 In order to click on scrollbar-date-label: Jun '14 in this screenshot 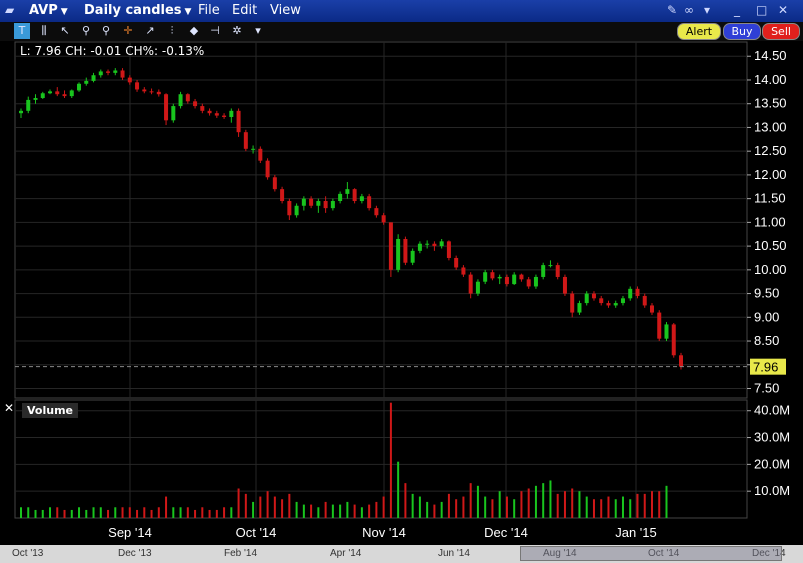, I will do `click(454, 553)`.